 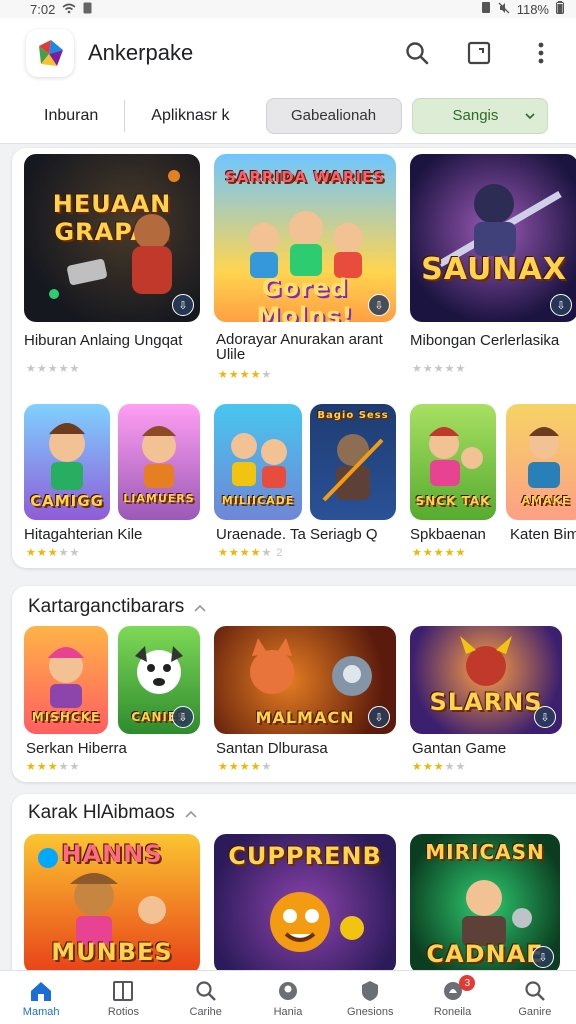 What do you see at coordinates (67, 501) in the screenshot?
I see `tile-title: CAMIGG` at bounding box center [67, 501].